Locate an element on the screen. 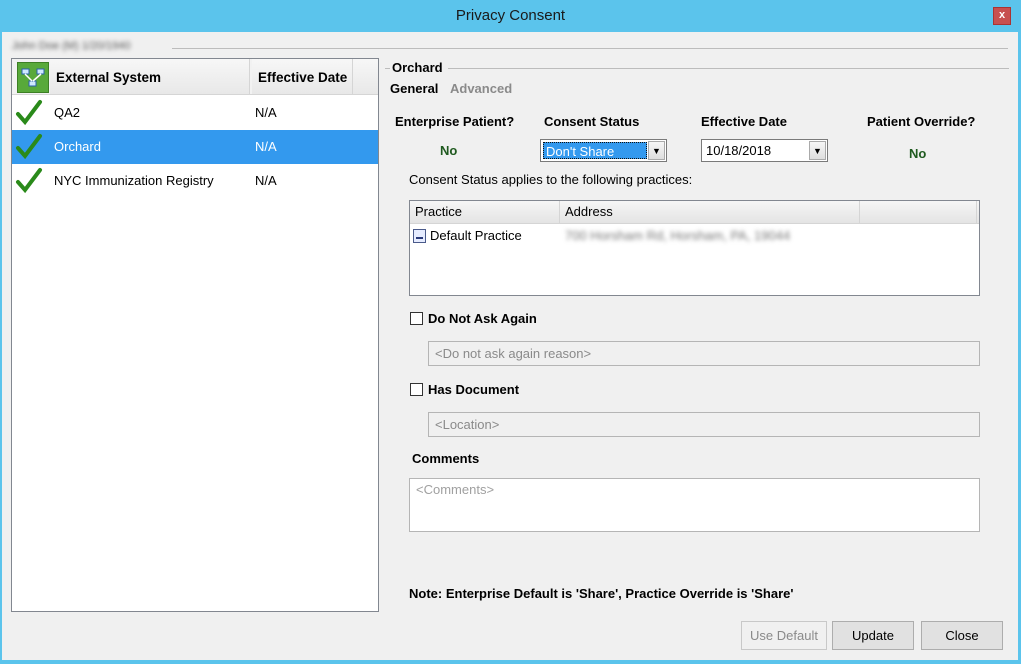 The height and width of the screenshot is (664, 1021). do-not-ask-reason-input: <Do not ask again reason> is located at coordinates (704, 353).